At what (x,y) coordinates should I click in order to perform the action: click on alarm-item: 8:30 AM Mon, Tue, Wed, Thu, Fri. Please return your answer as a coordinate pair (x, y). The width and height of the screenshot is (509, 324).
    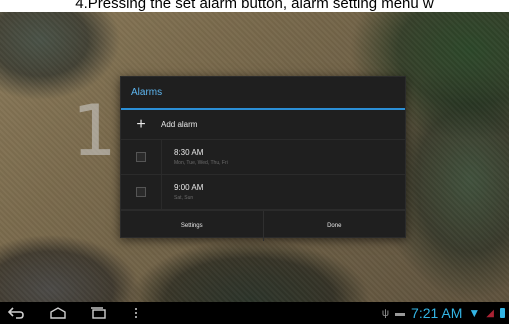
    Looking at the image, I should click on (263, 157).